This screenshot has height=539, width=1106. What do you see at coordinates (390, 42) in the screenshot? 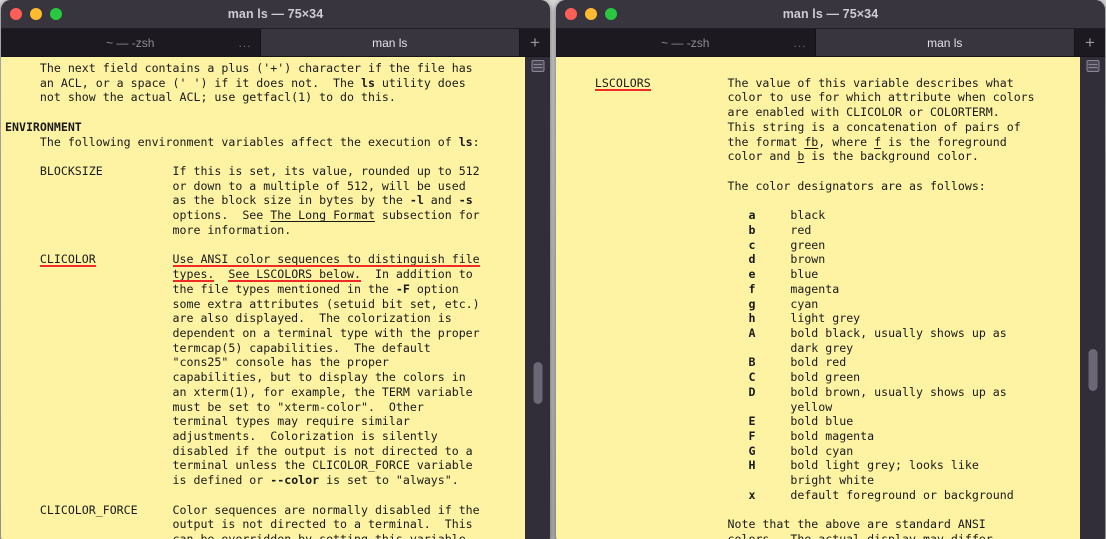
I see `tab-man-ls-left: man ls` at bounding box center [390, 42].